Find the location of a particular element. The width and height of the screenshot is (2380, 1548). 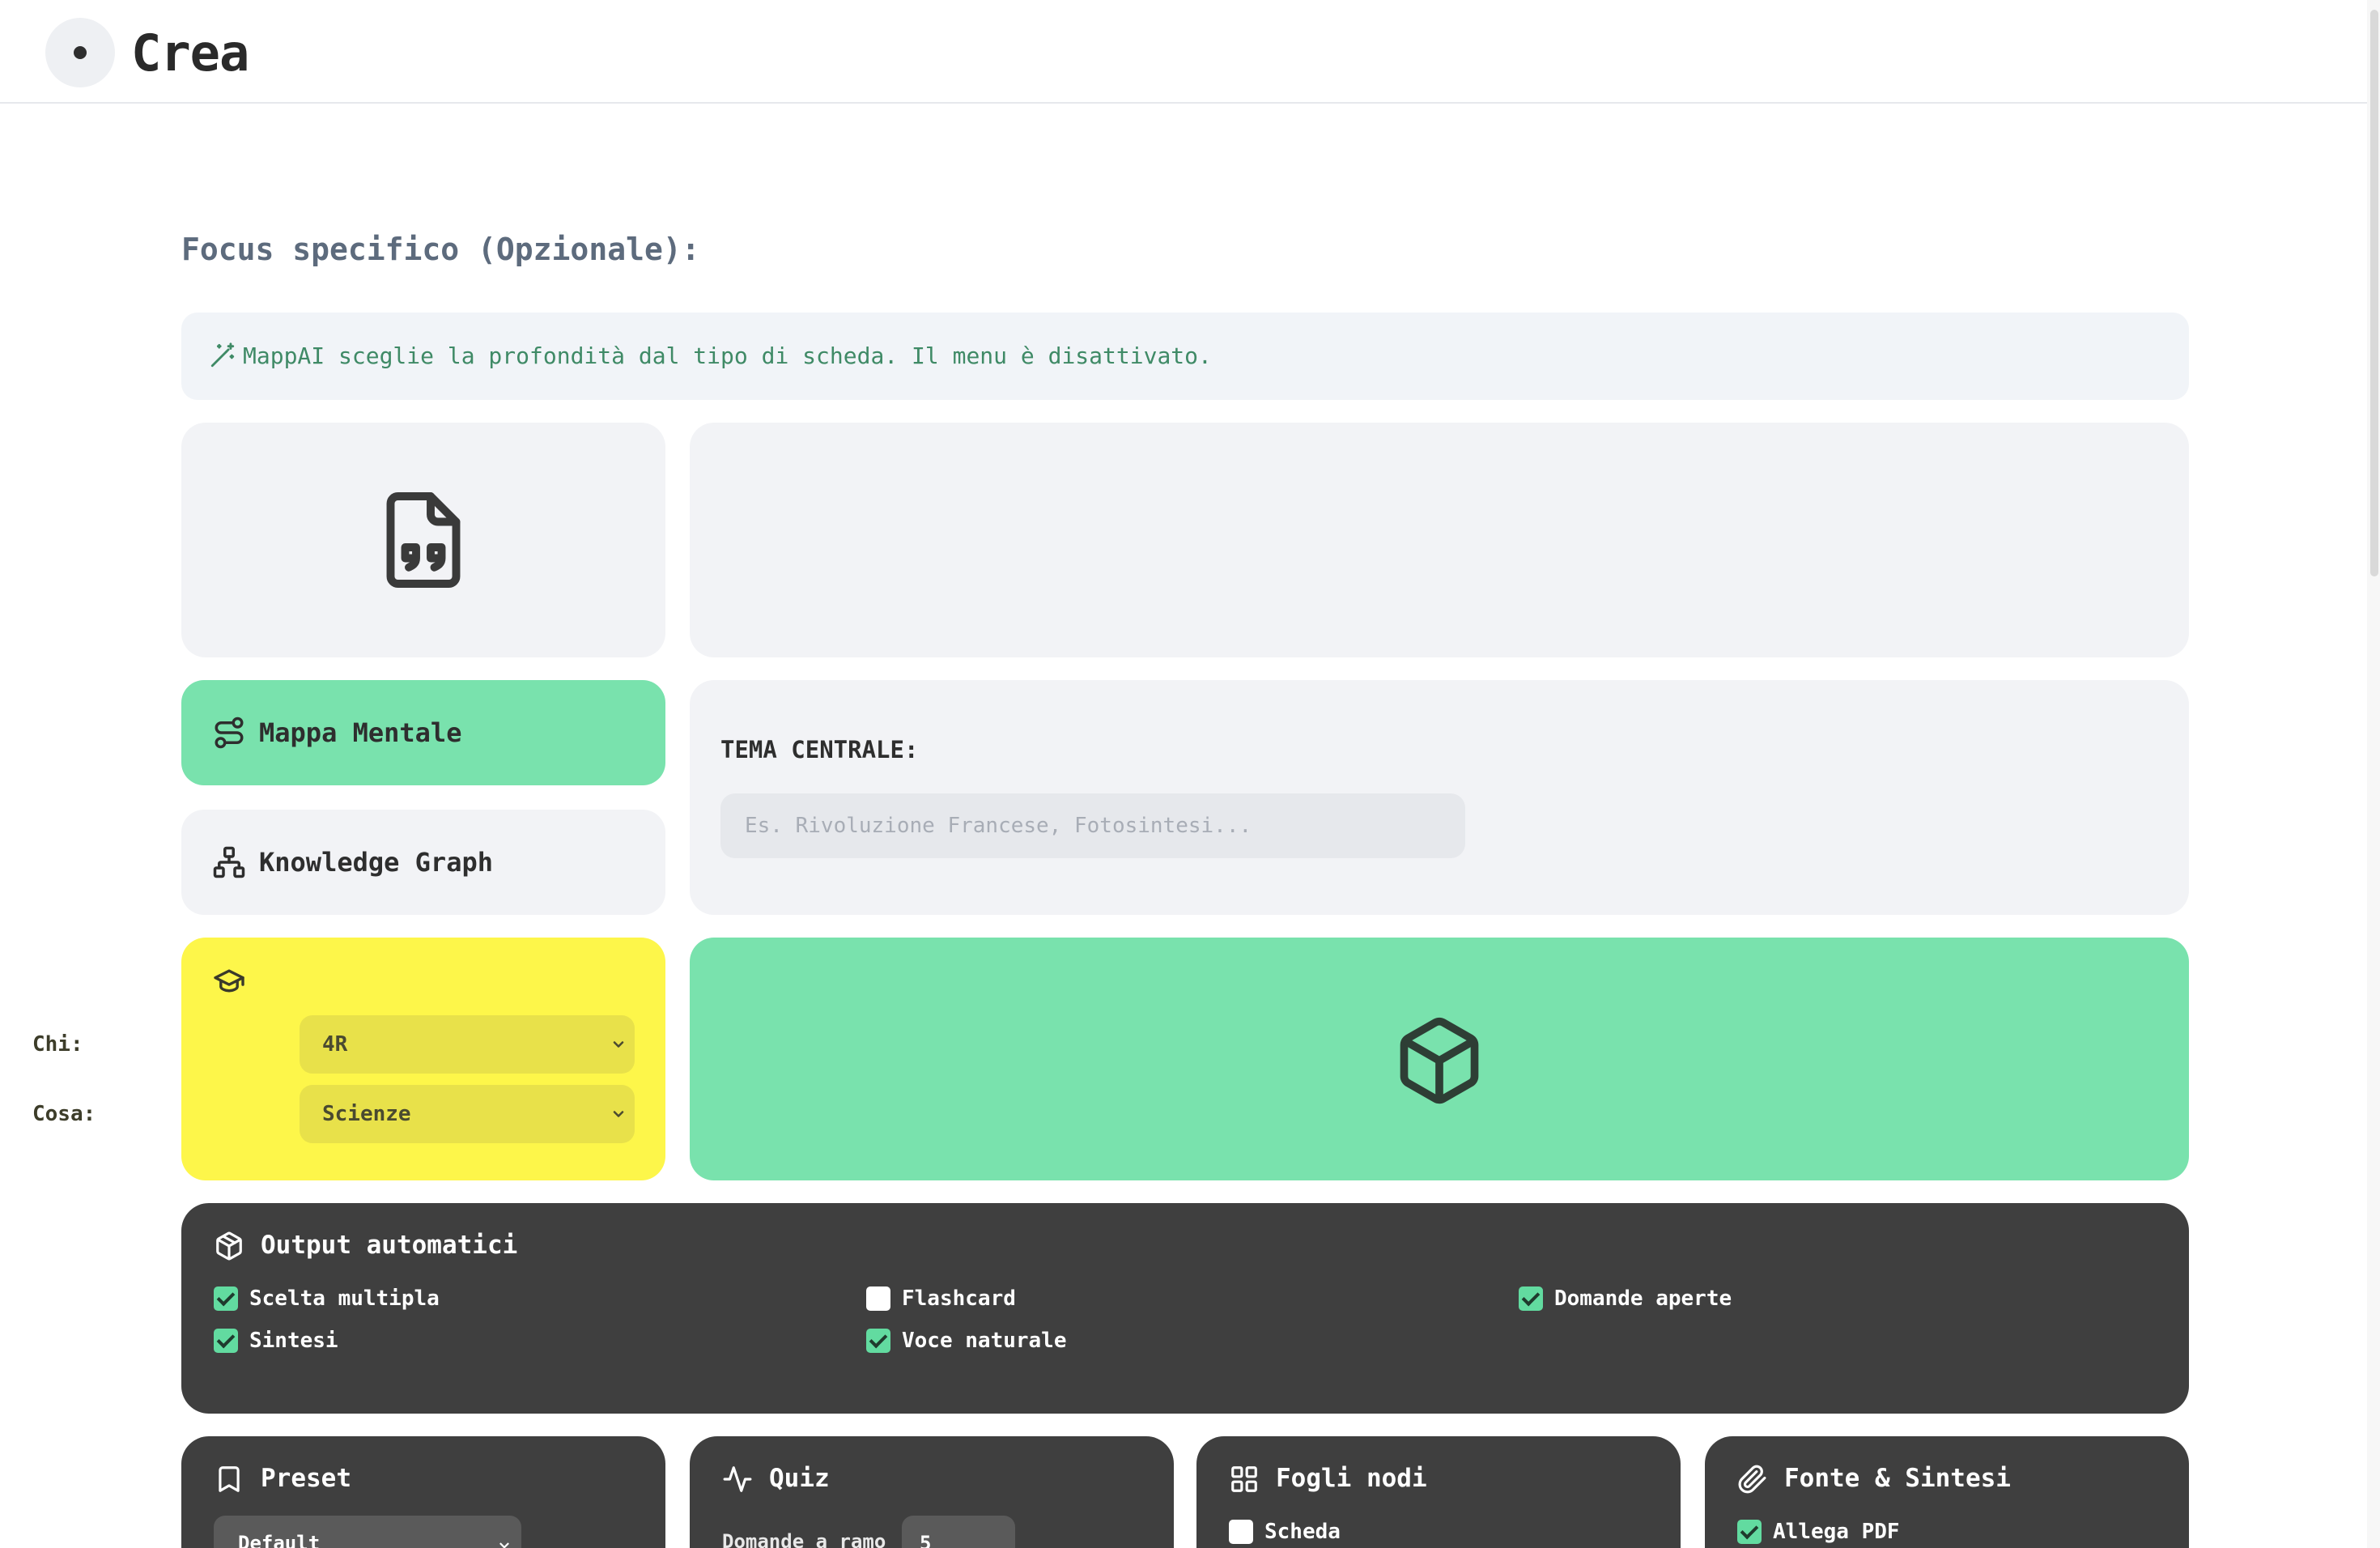

domande-value: 5 is located at coordinates (926, 1540).